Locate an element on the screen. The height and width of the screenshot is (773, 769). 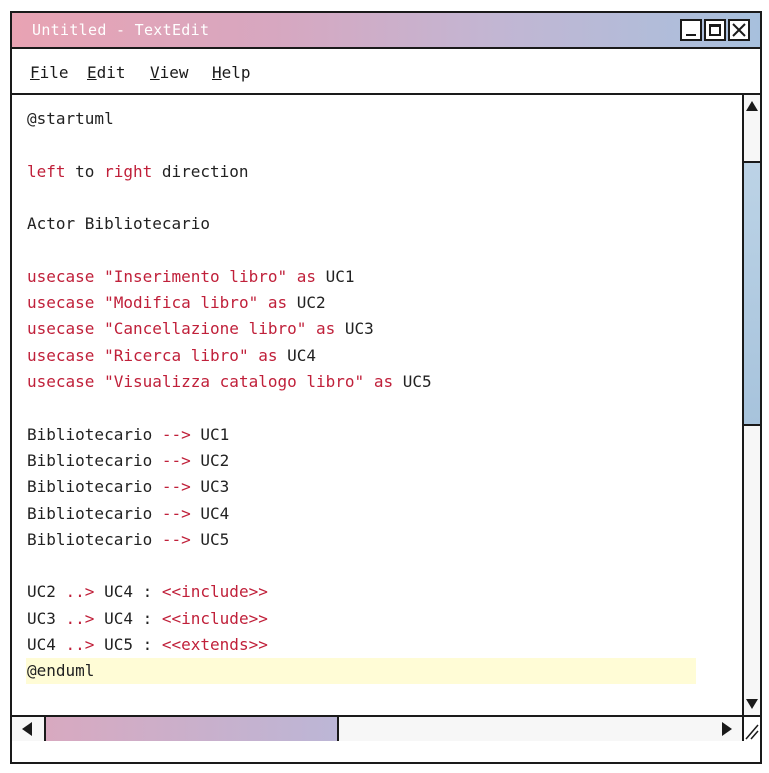
vertical-scrollbar is located at coordinates (751, 405).